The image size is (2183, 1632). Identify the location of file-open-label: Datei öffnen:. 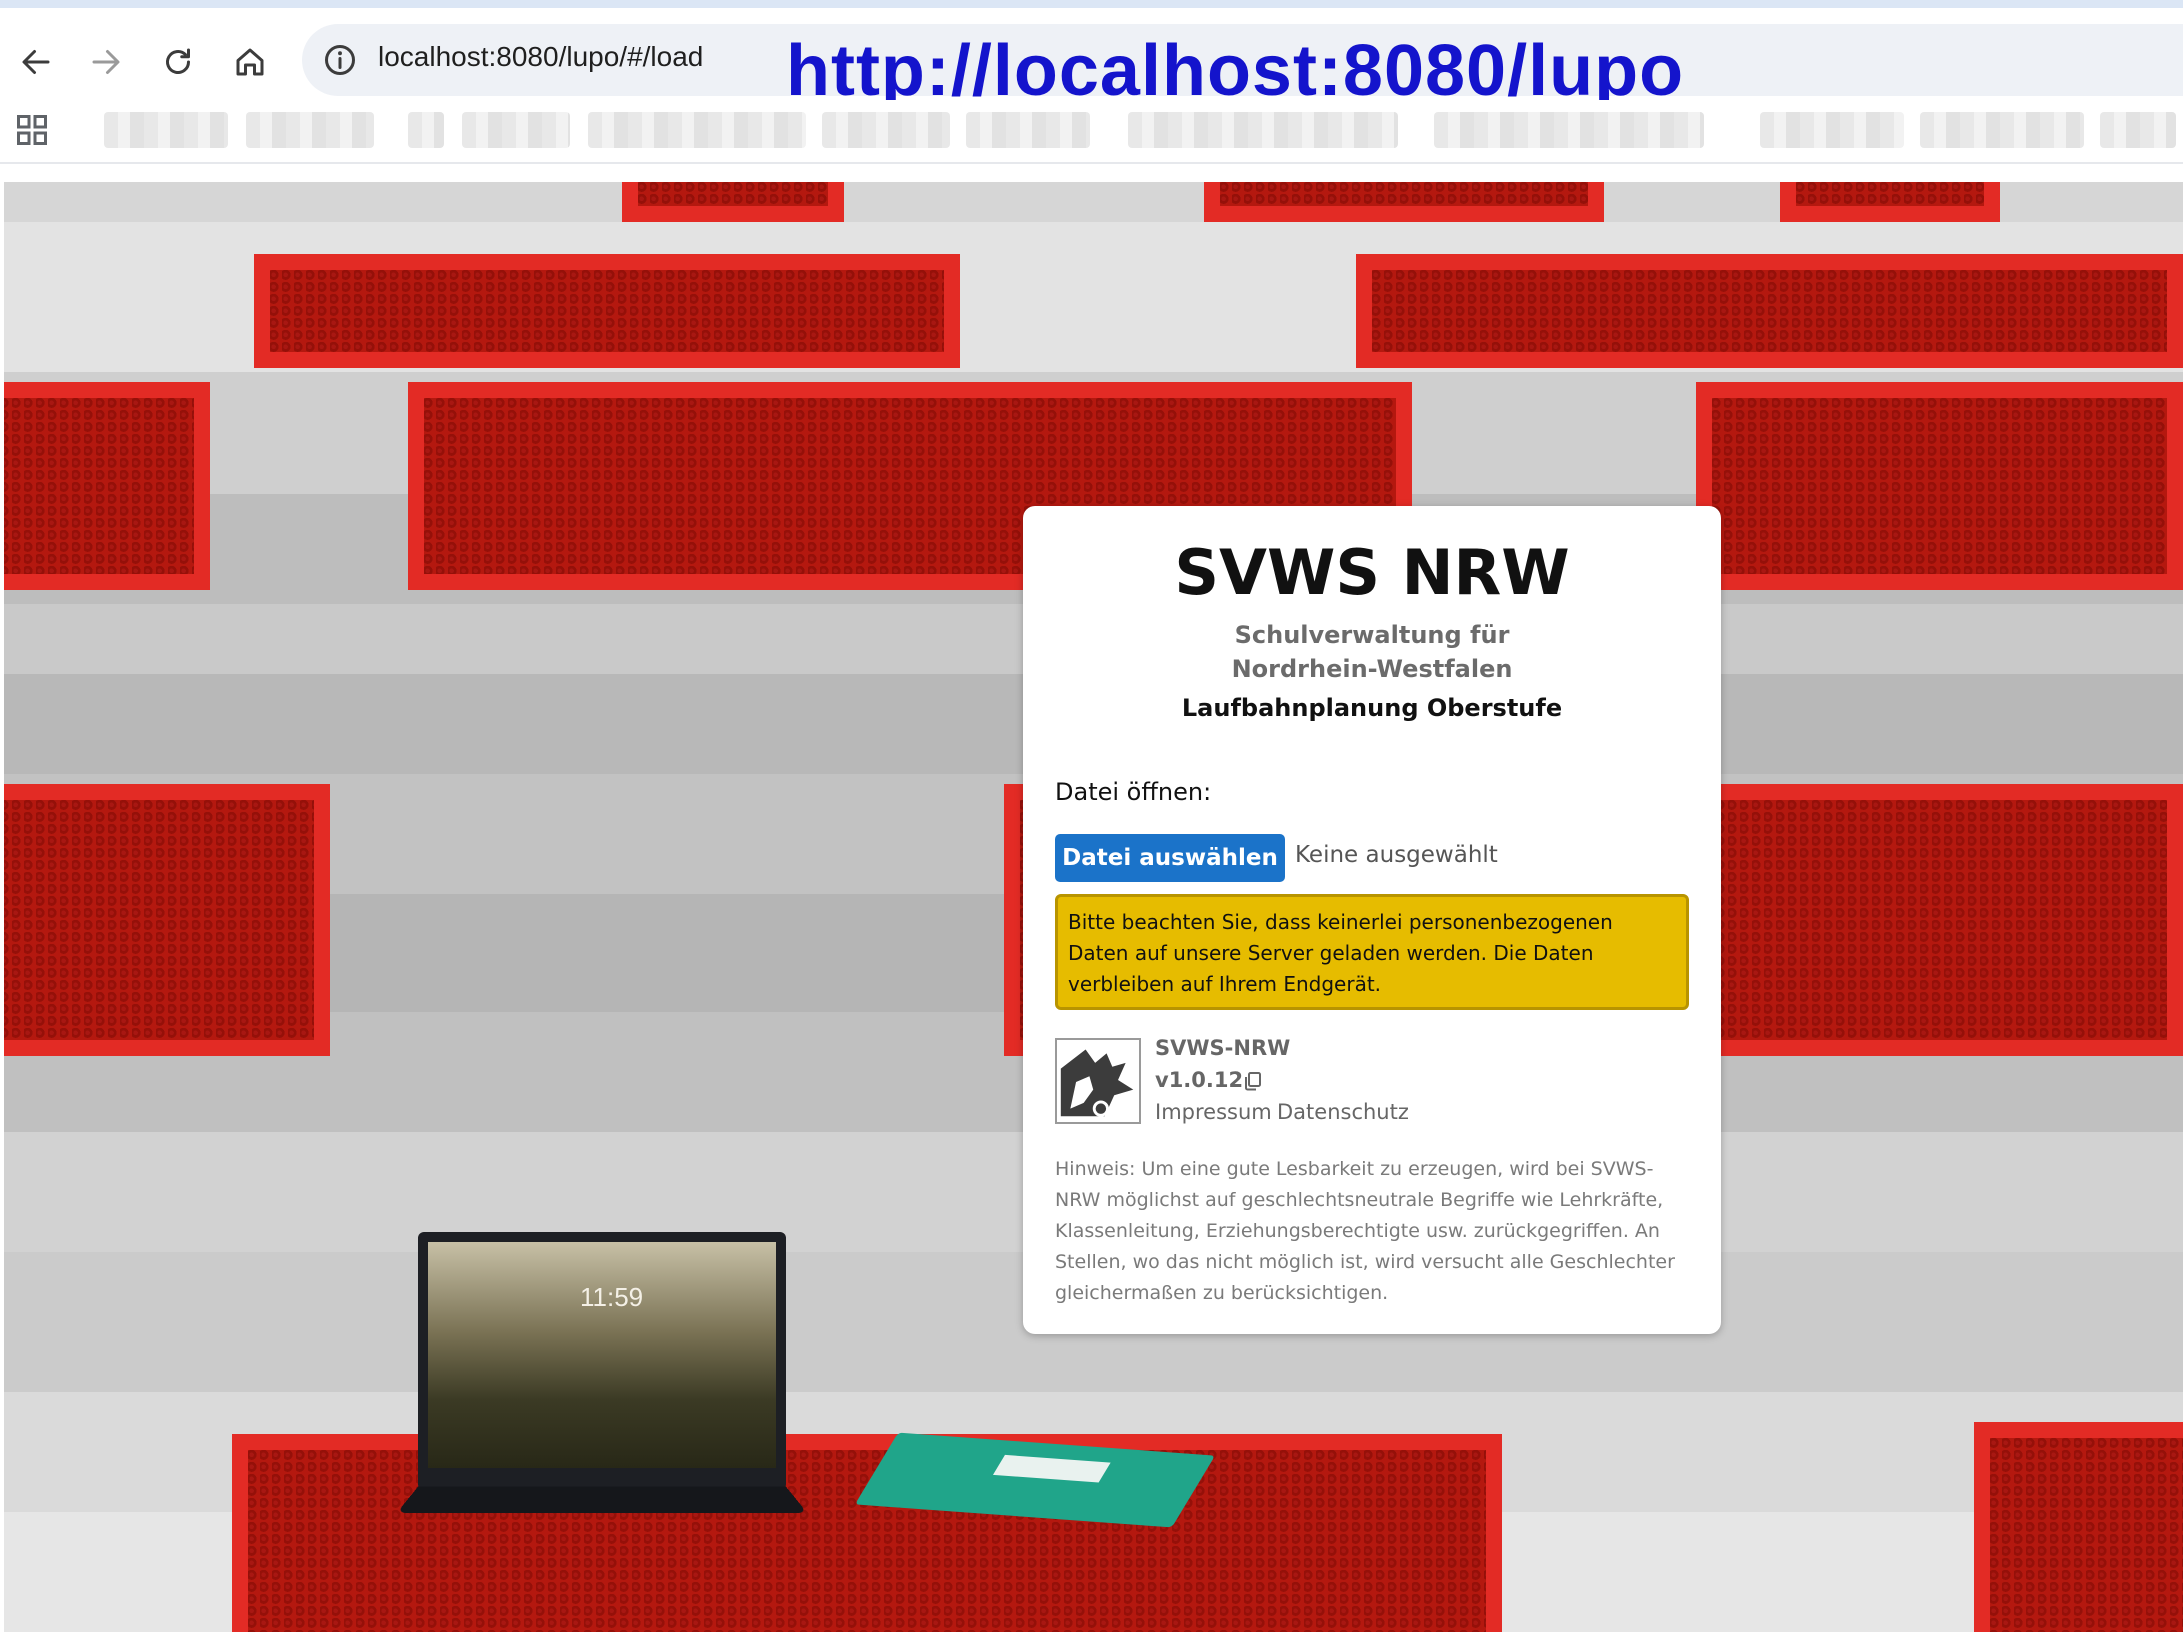
(1133, 792).